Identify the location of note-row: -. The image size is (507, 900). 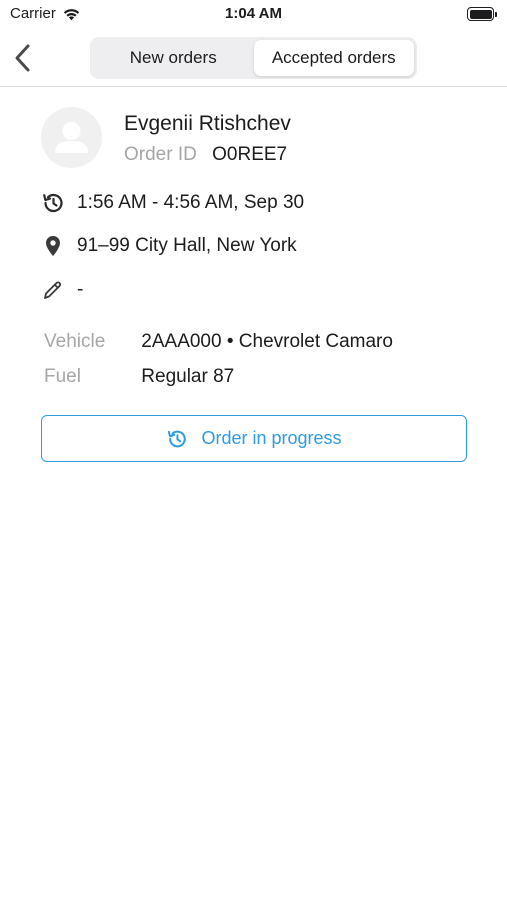
(61, 290).